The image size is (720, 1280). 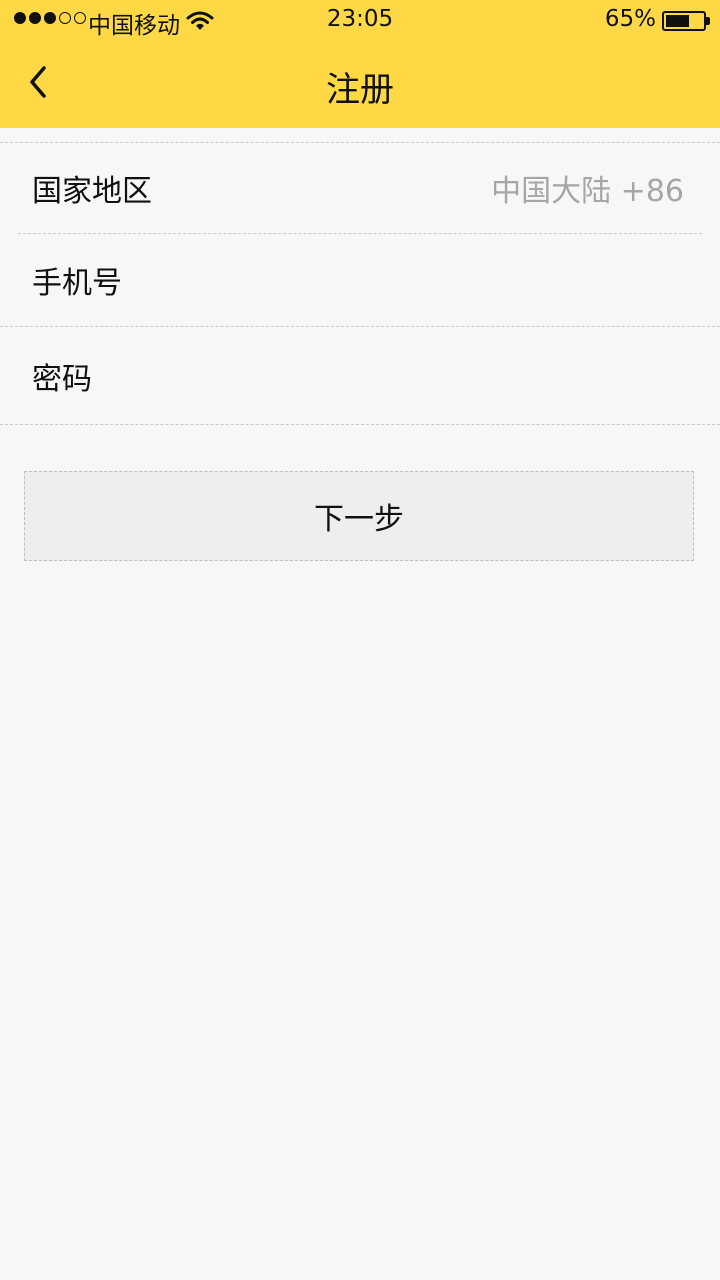 I want to click on password-row: 密码, so click(x=360, y=376).